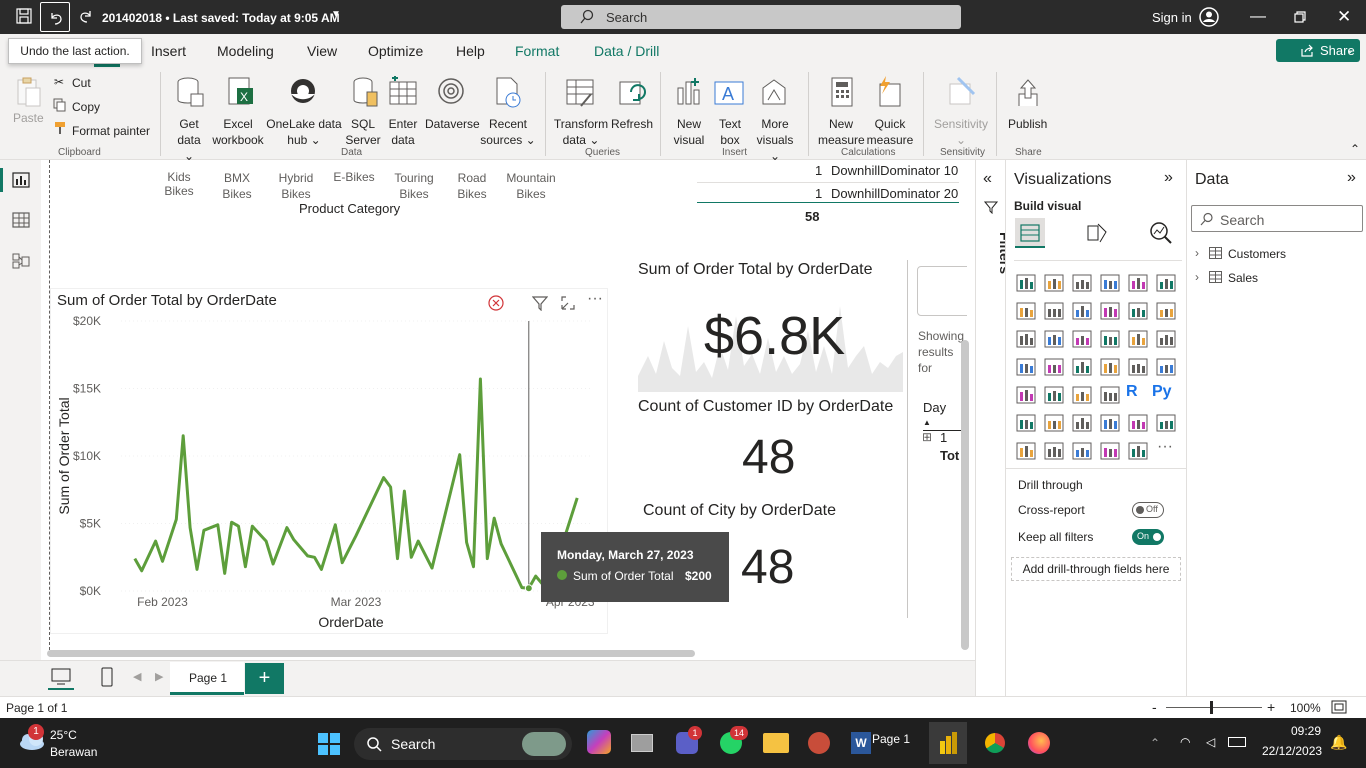  What do you see at coordinates (1166, 423) in the screenshot?
I see `paginated-icon` at bounding box center [1166, 423].